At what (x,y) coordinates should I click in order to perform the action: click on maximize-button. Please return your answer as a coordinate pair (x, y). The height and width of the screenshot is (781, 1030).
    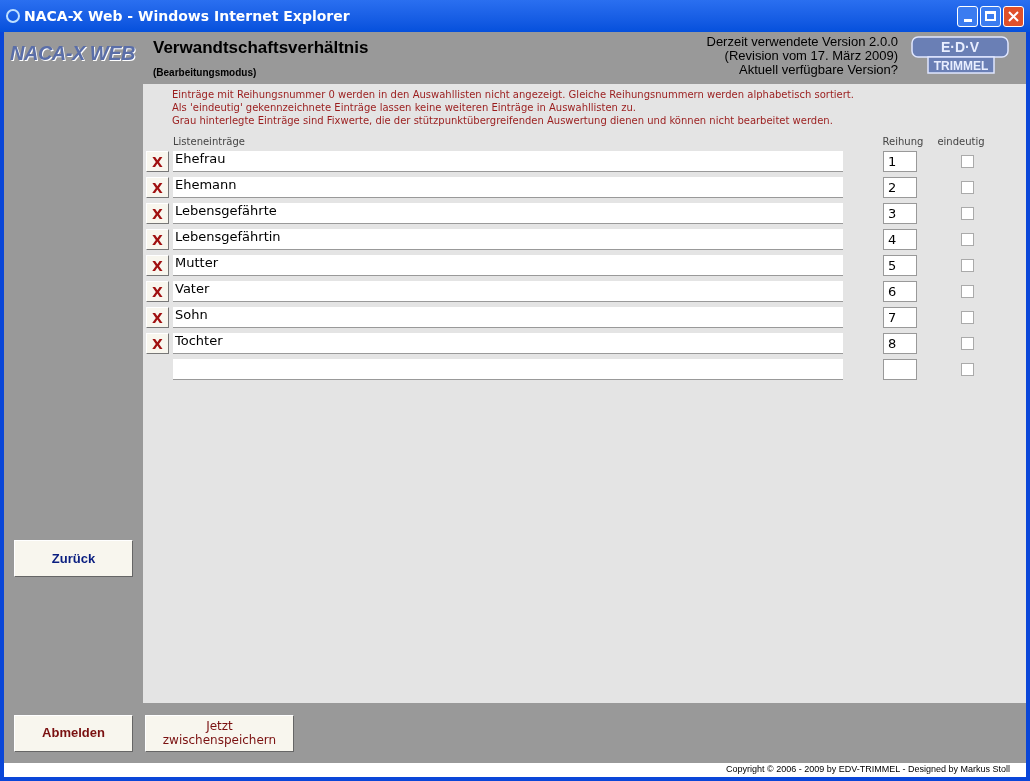
    Looking at the image, I should click on (990, 16).